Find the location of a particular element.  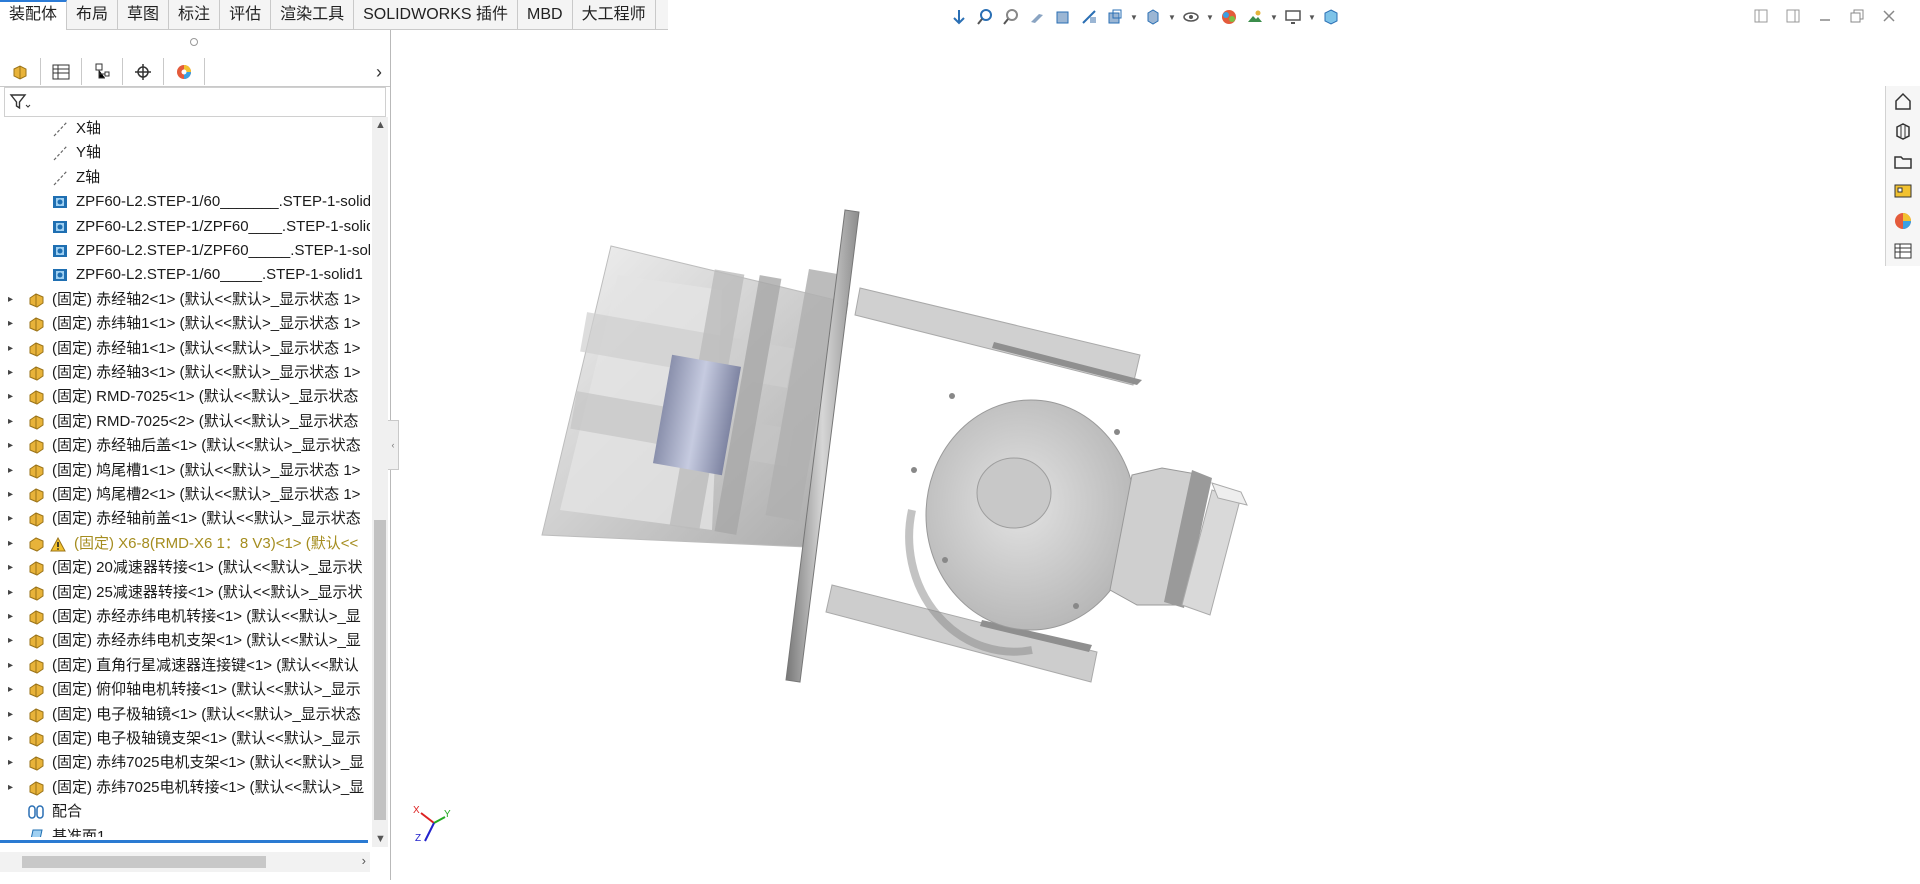

rollback-bar is located at coordinates (184, 841).